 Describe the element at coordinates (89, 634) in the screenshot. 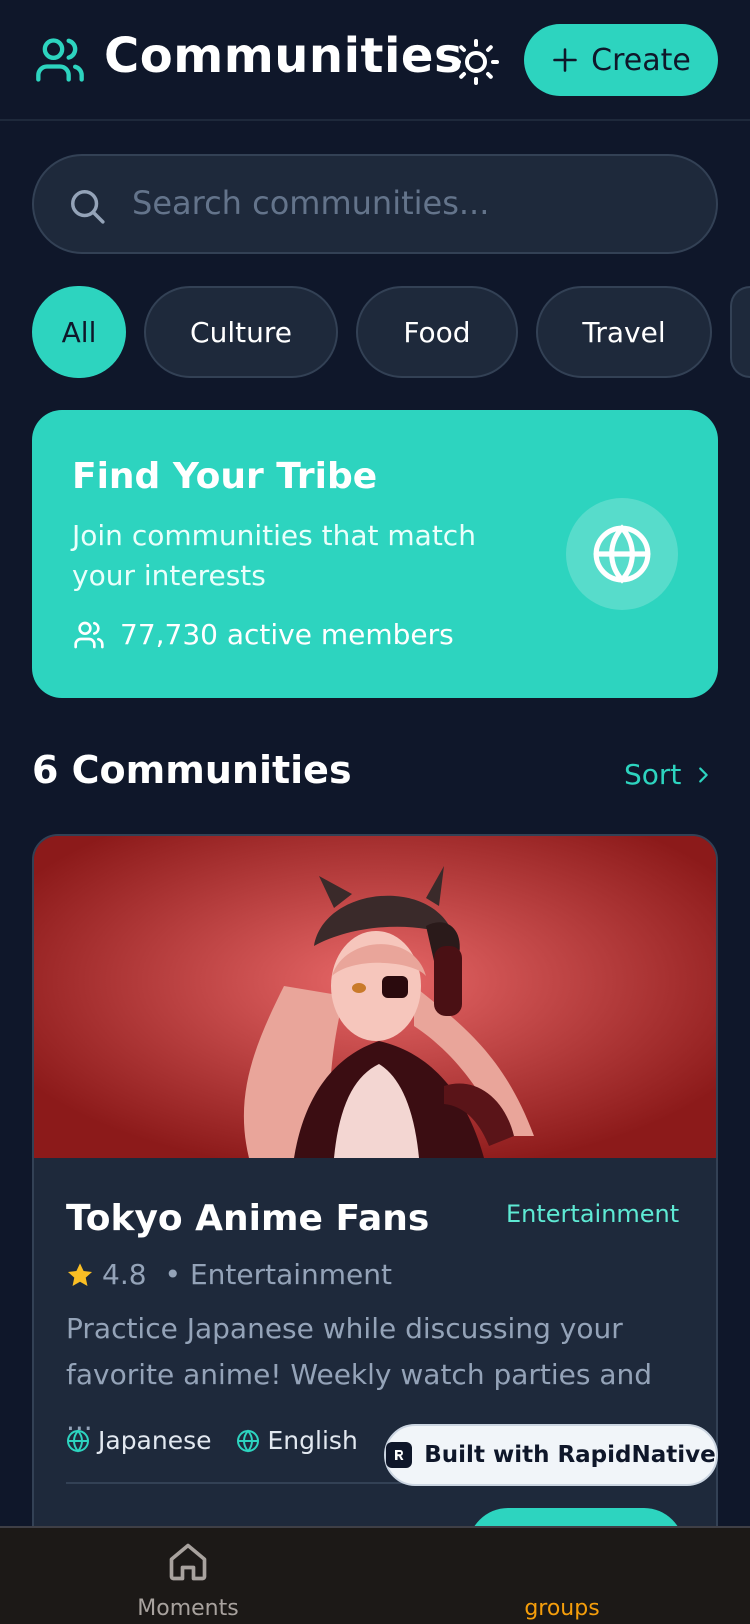

I see `members-icon` at that location.